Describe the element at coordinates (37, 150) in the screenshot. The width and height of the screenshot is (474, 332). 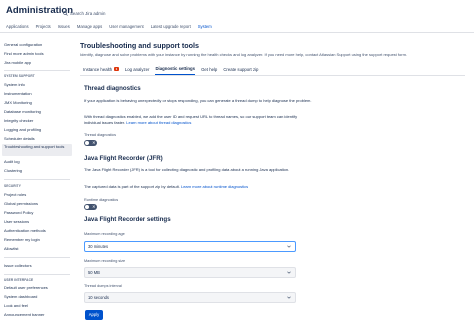
I see `sidebar-item-troubleshooting: Troubleshooting and support tools` at that location.